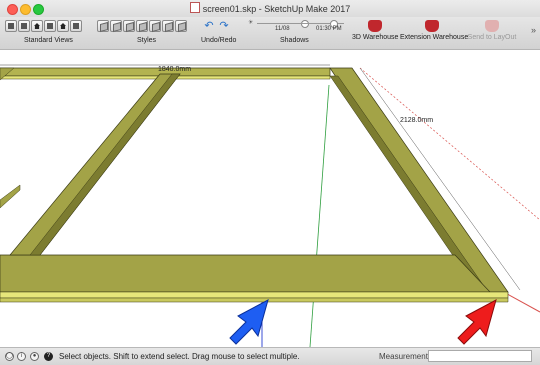 This screenshot has height=365, width=540. Describe the element at coordinates (11, 26) in the screenshot. I see `iso-view-icon` at that location.